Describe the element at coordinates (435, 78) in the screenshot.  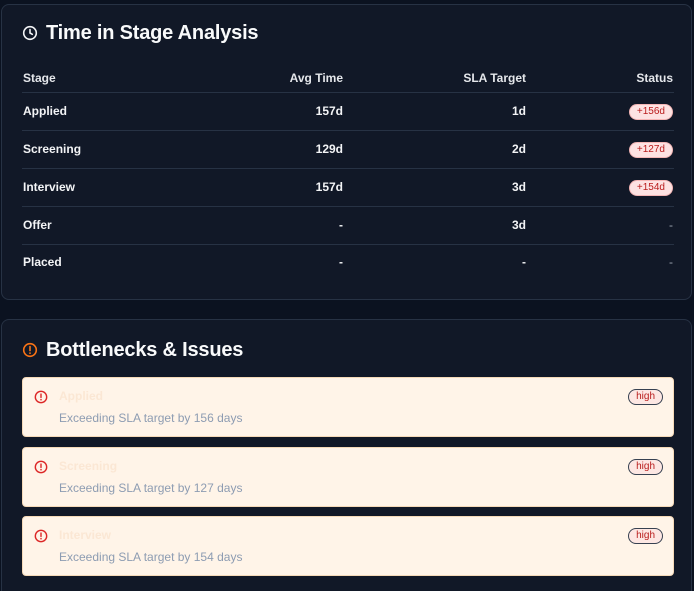
I see `column-header-sla-target: SLA Target` at that location.